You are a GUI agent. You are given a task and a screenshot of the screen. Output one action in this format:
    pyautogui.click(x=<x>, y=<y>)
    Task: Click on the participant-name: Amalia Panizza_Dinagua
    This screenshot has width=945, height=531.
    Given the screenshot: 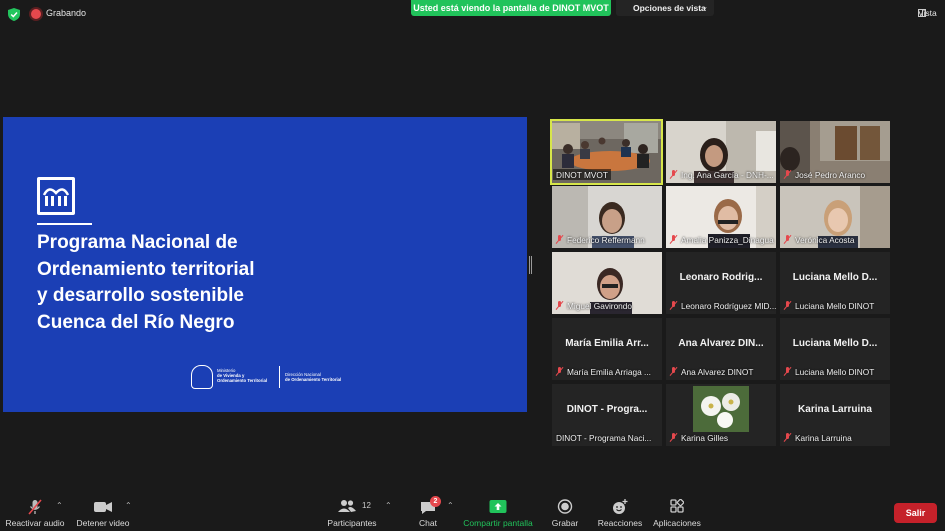 What is the action you would take?
    pyautogui.click(x=727, y=239)
    